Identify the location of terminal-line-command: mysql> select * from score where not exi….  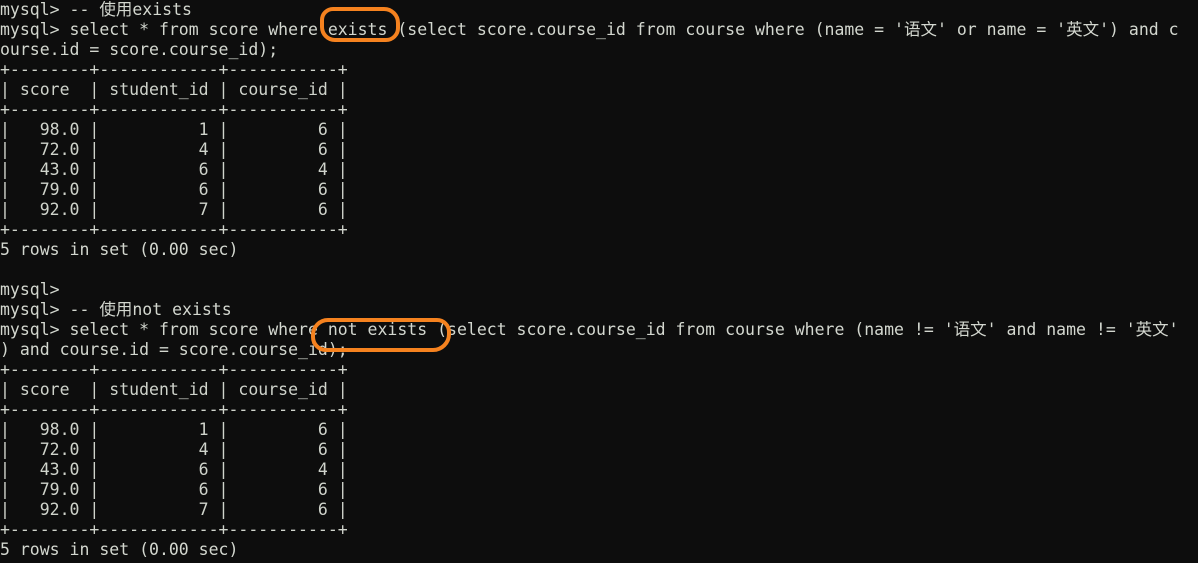
(589, 329).